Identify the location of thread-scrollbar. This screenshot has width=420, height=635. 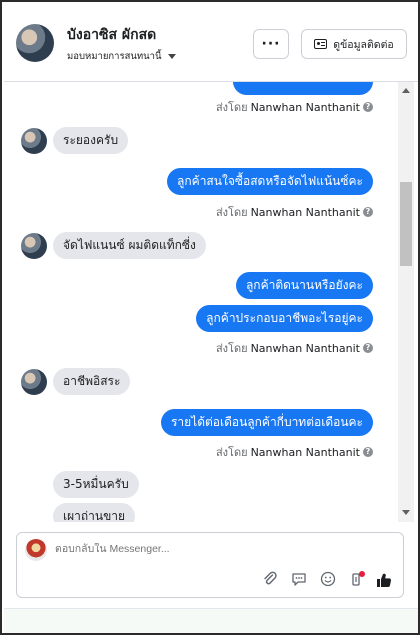
(406, 302).